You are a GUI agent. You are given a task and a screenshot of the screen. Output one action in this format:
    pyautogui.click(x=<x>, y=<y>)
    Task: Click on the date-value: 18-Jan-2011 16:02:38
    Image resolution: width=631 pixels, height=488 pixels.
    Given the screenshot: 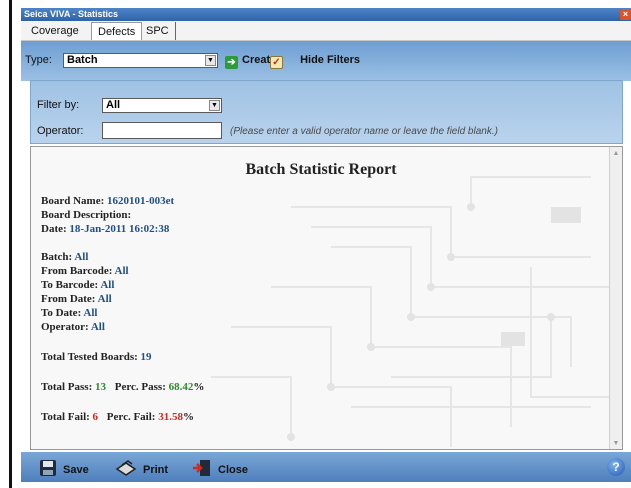 What is the action you would take?
    pyautogui.click(x=119, y=229)
    